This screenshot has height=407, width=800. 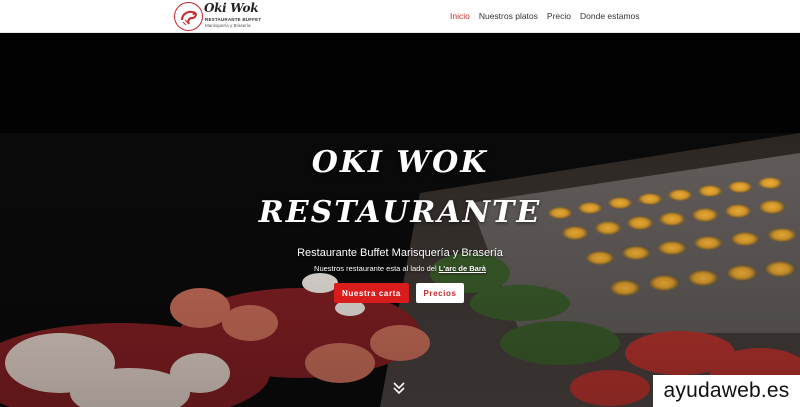 What do you see at coordinates (231, 8) in the screenshot?
I see `logo-name: Oki Wok` at bounding box center [231, 8].